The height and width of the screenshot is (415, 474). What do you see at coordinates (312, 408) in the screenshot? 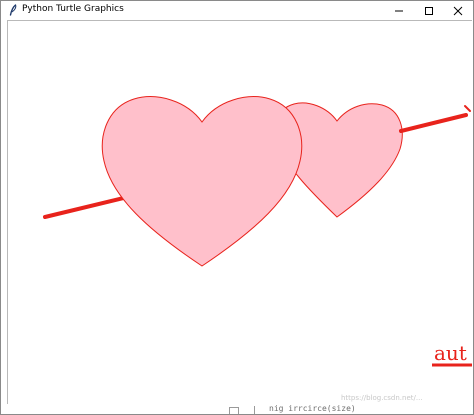
I see `background-code-text: nig irrcirce(size)` at bounding box center [312, 408].